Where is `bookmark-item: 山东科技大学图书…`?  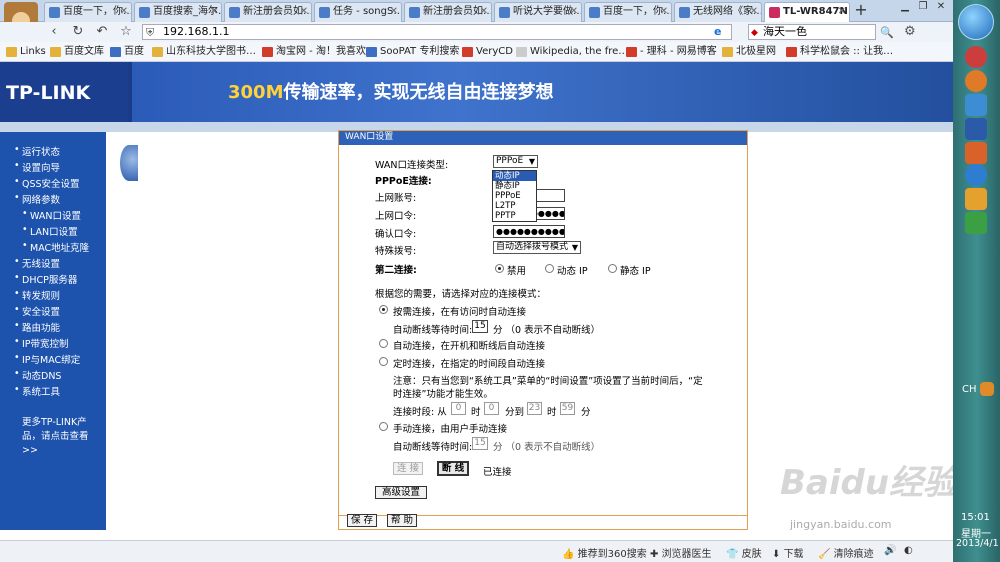 bookmark-item: 山东科技大学图书… is located at coordinates (204, 52).